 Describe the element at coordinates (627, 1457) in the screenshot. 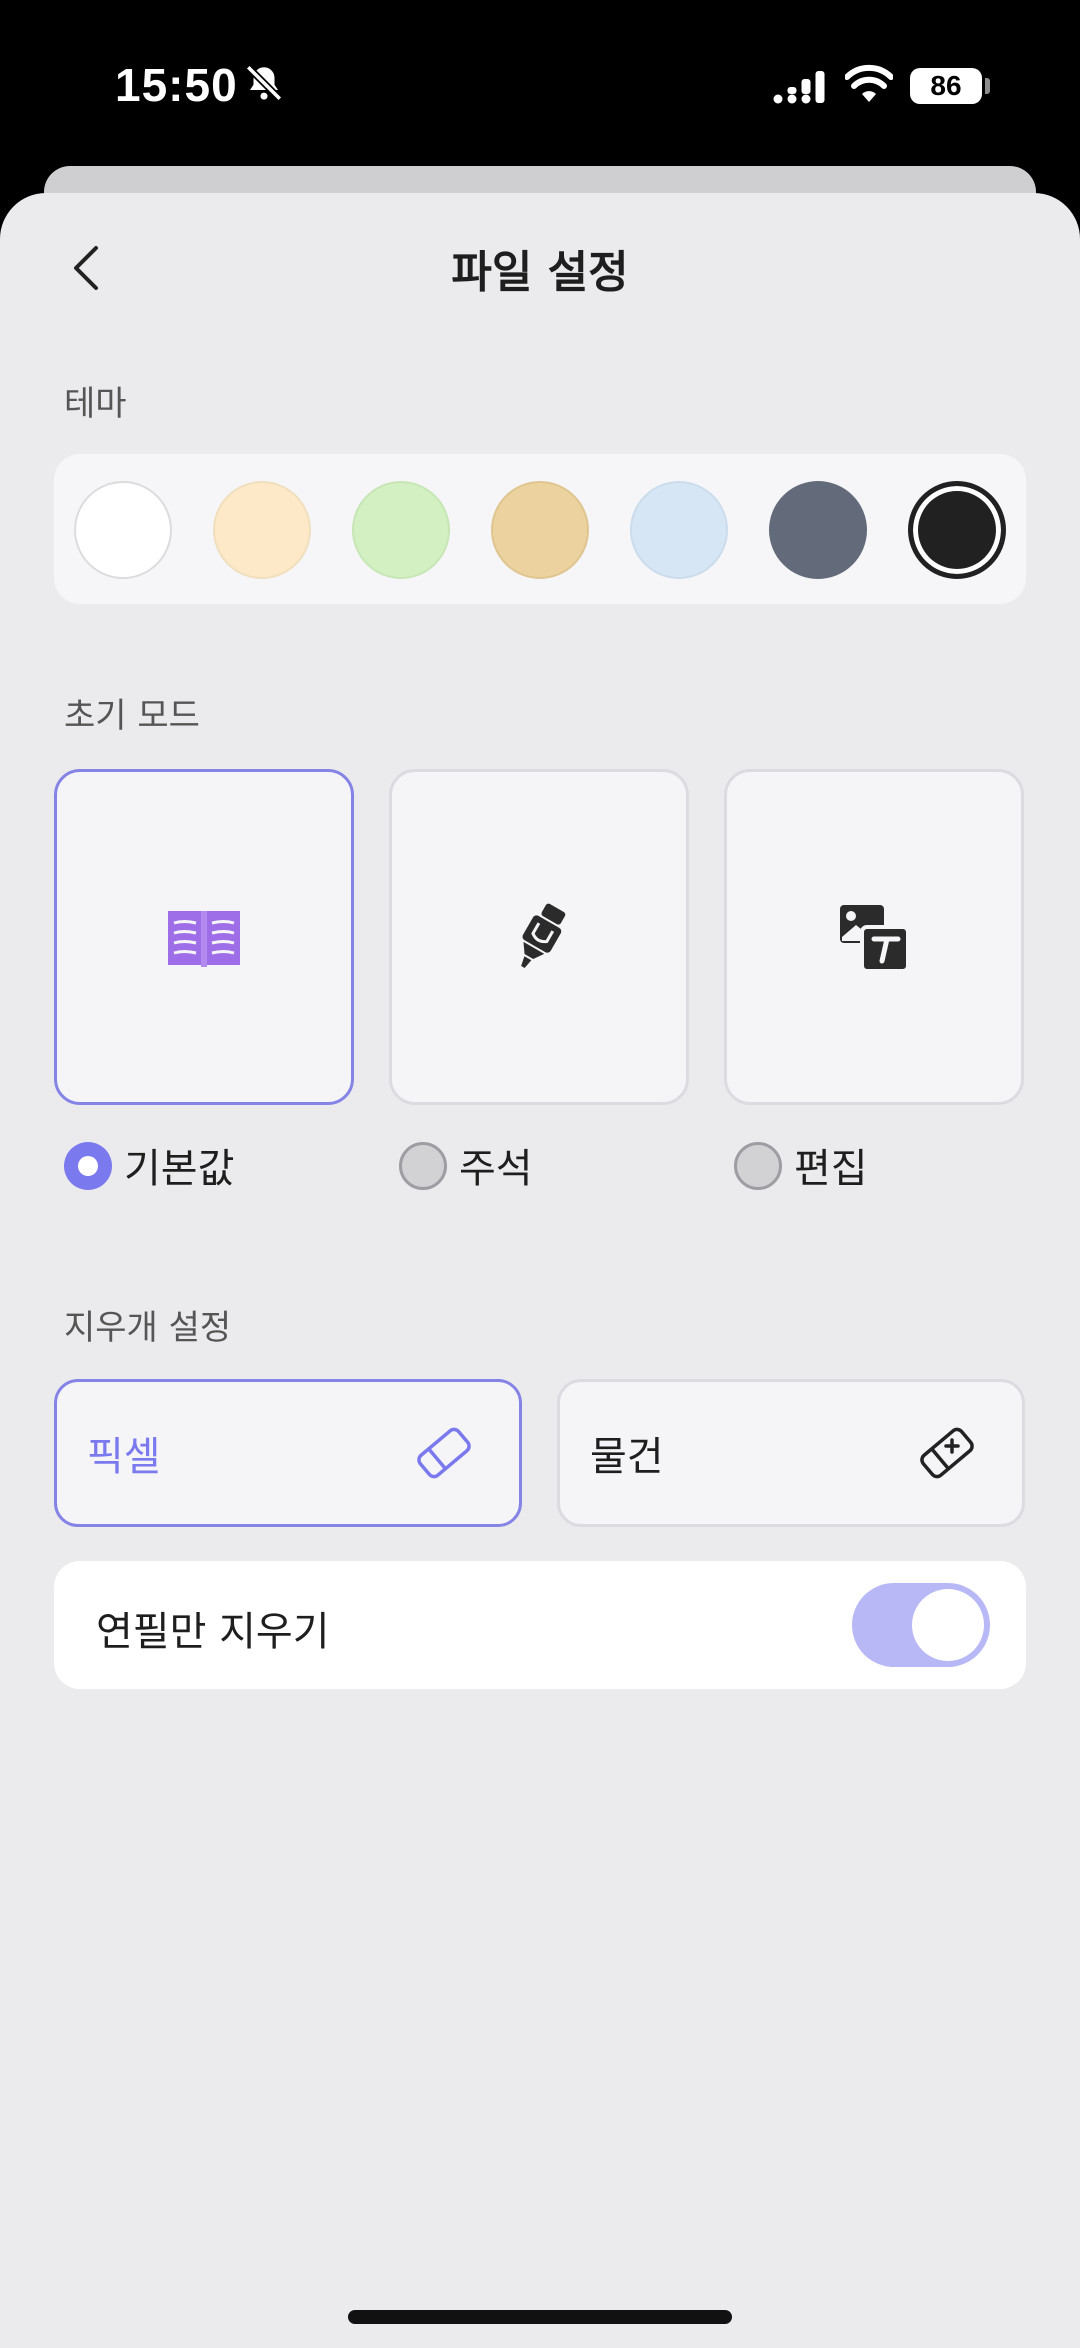

I see `eraser-option-object-label: 물건` at that location.